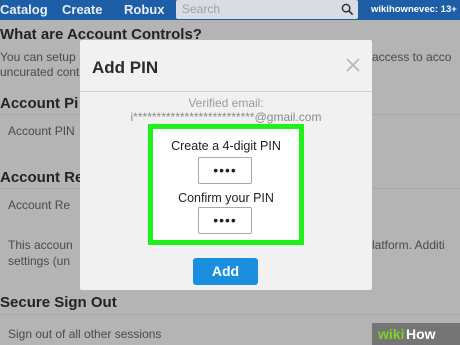 This screenshot has width=460, height=345. I want to click on restrictions-description-line2: settings (un, so click(39, 261).